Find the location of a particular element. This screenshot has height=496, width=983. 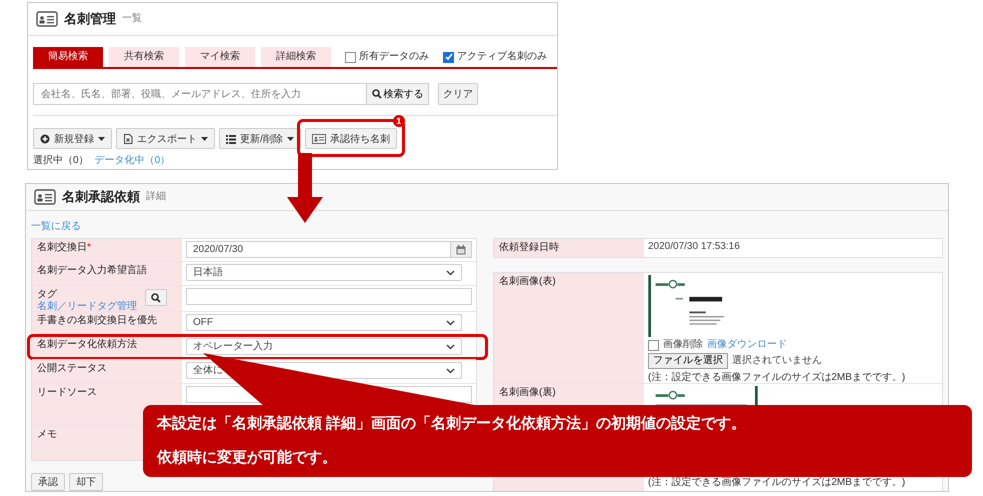

page-title: 名刺管理 is located at coordinates (90, 19).